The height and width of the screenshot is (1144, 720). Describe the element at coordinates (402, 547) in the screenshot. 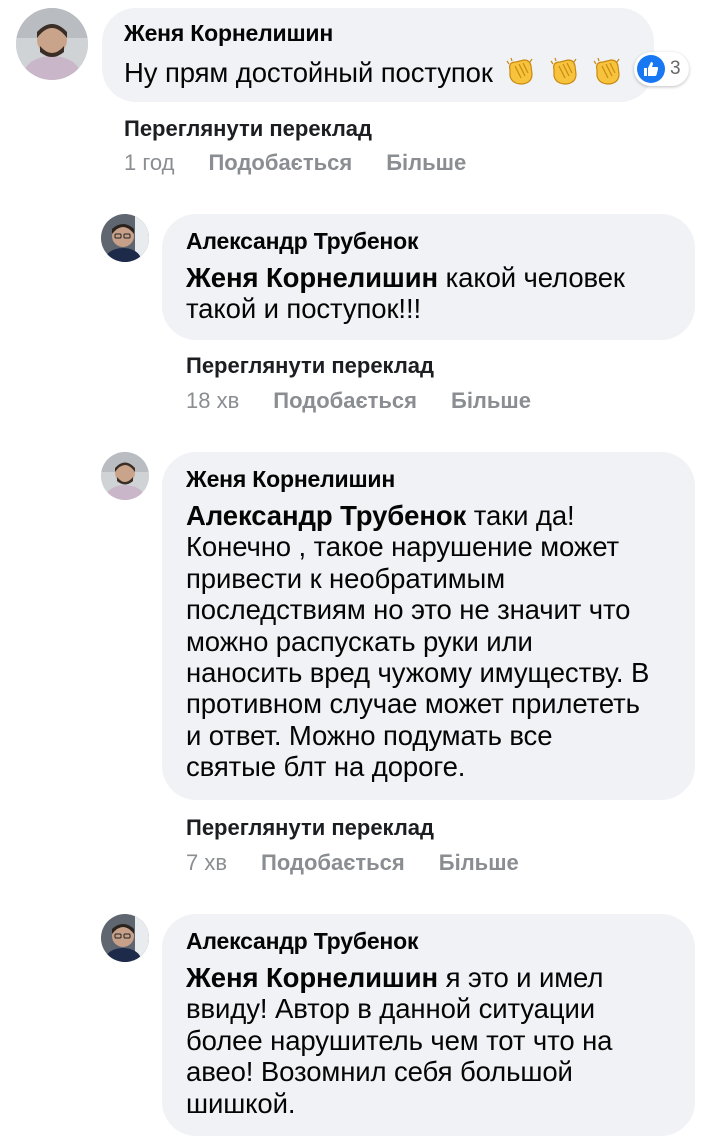

I see `text-line: Конечно , такое нарушение может` at that location.